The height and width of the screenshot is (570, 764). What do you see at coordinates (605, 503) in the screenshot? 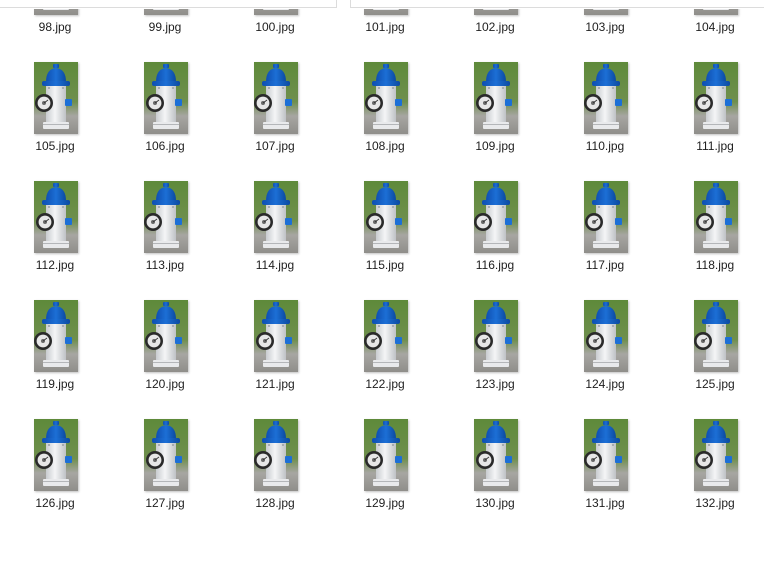
I see `file-name-label: 131.jpg` at bounding box center [605, 503].